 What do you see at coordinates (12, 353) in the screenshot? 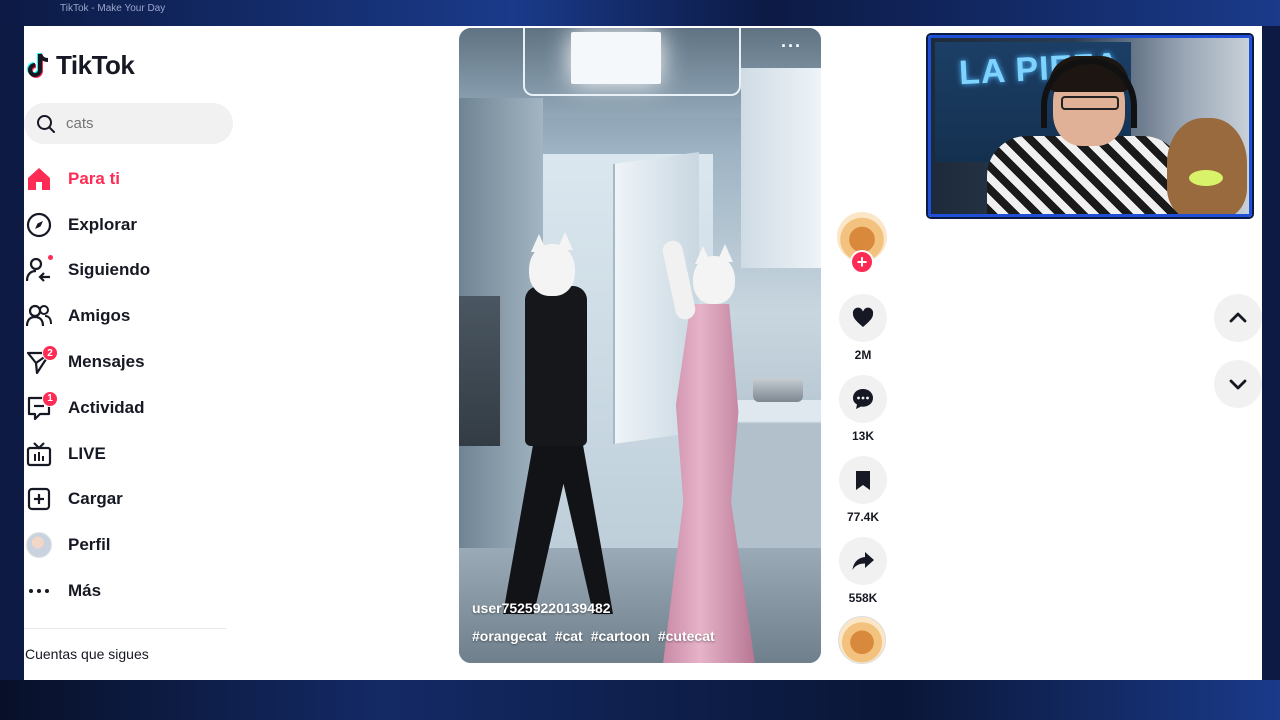
I see `stream-frame-left` at bounding box center [12, 353].